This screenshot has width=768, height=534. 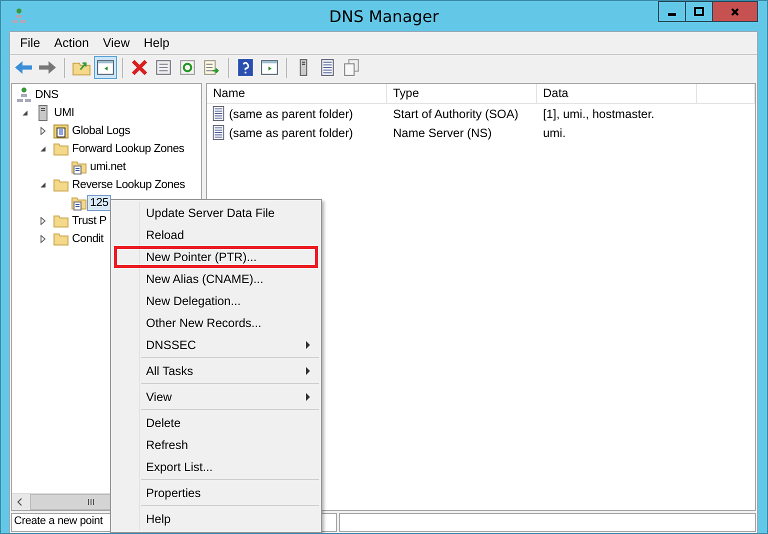 I want to click on console-tree-icon, so click(x=105, y=67).